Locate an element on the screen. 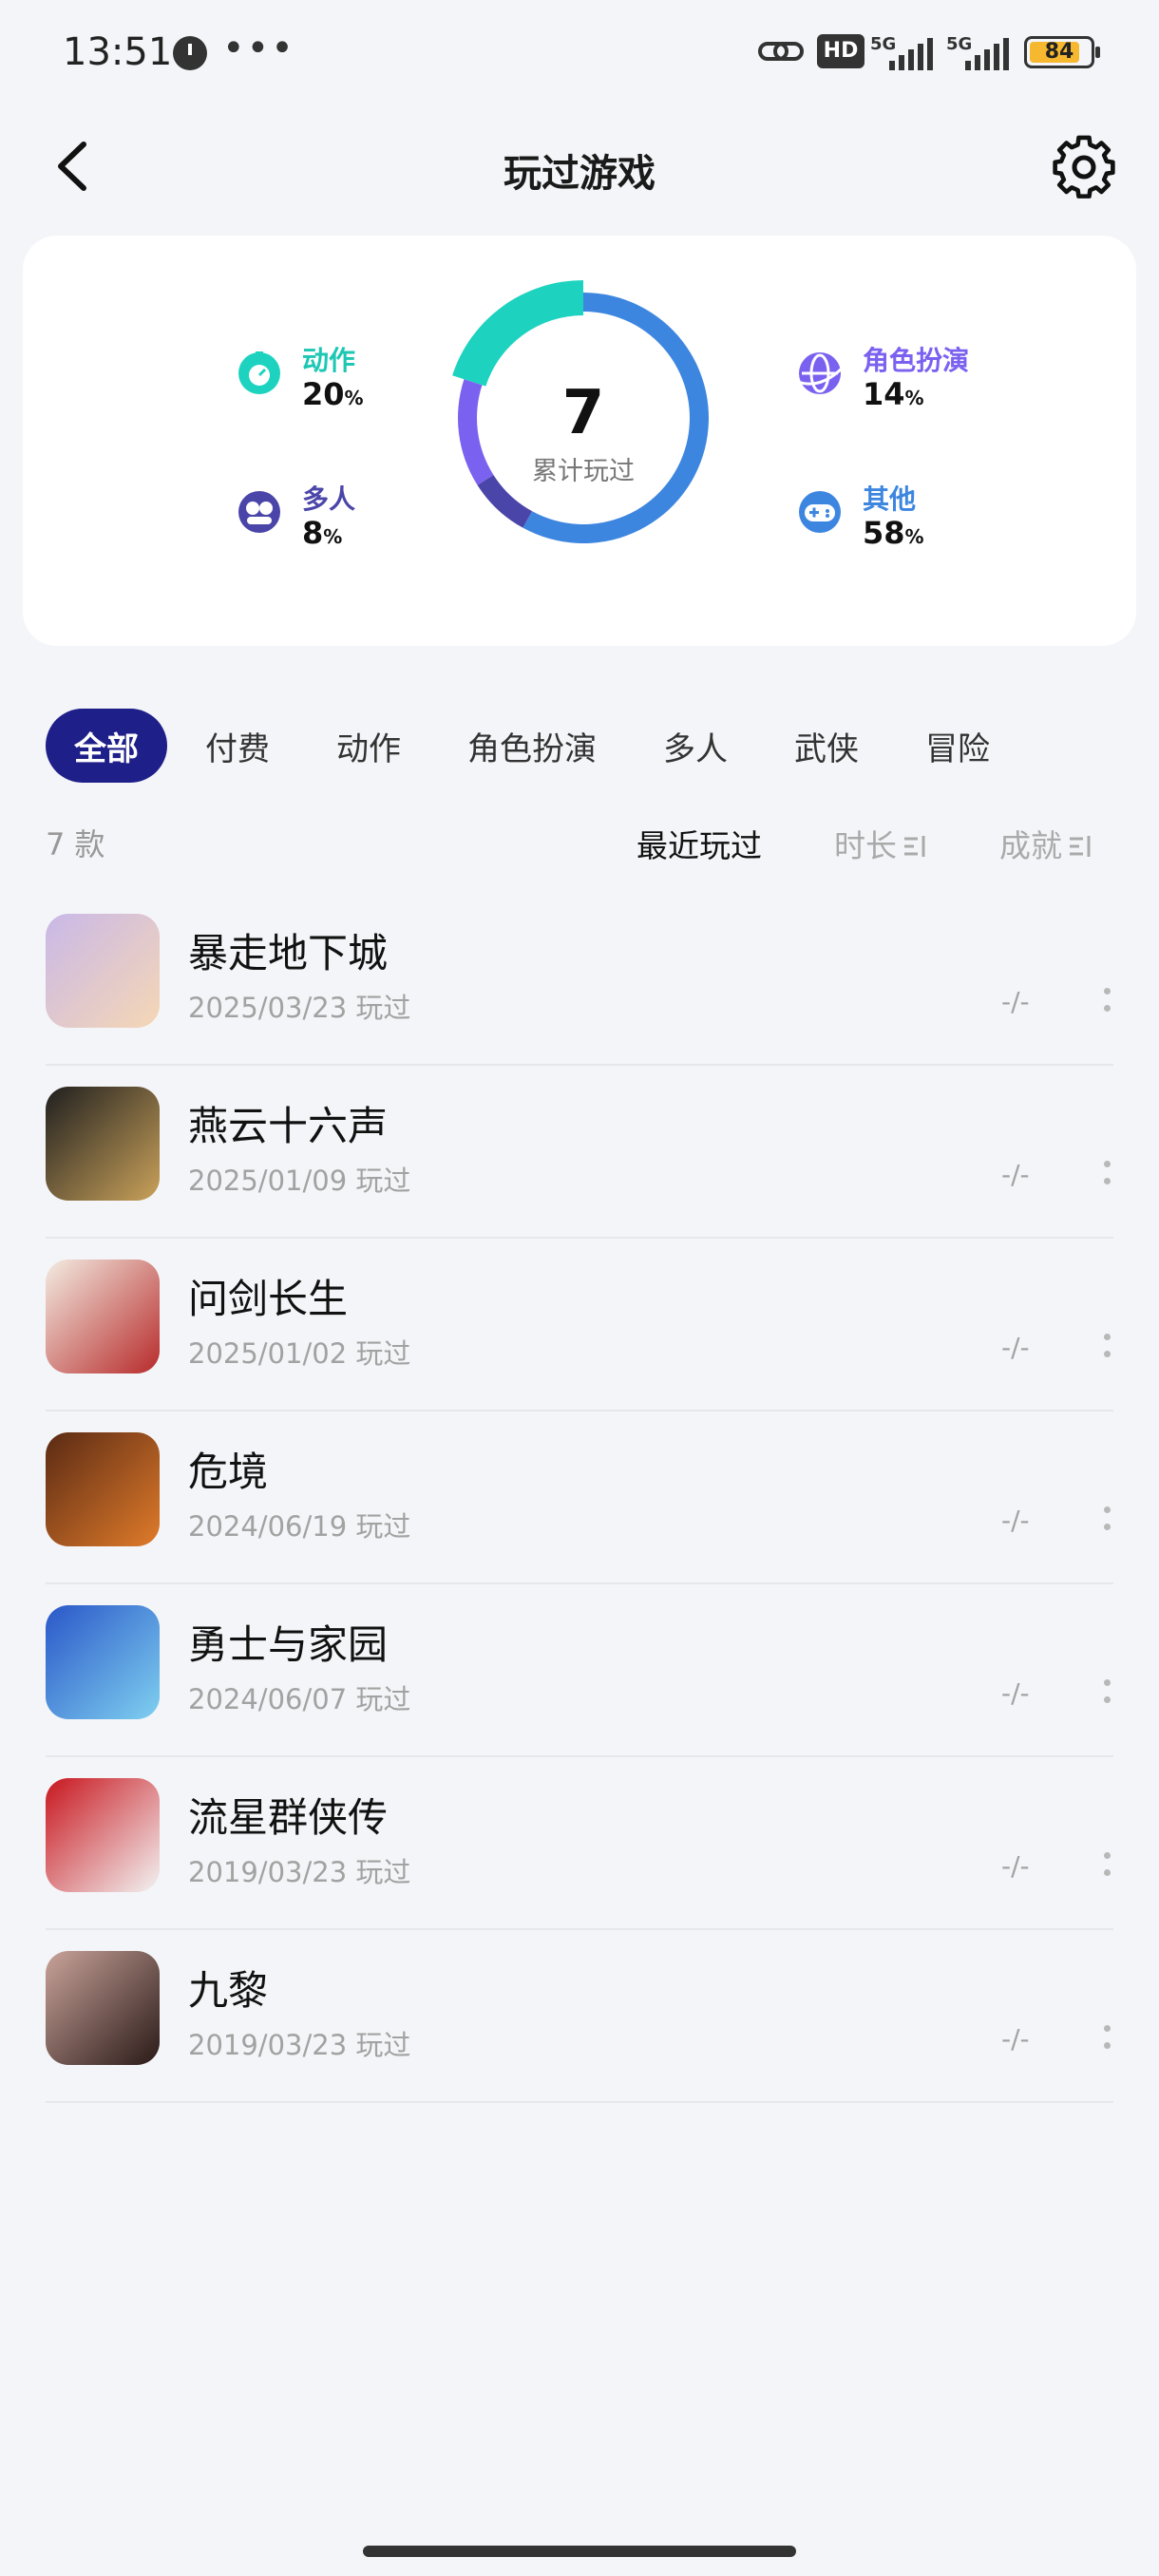 This screenshot has height=2576, width=1159. game-row: 燕云十六声 2025/01/09 玩过 -/- is located at coordinates (579, 1152).